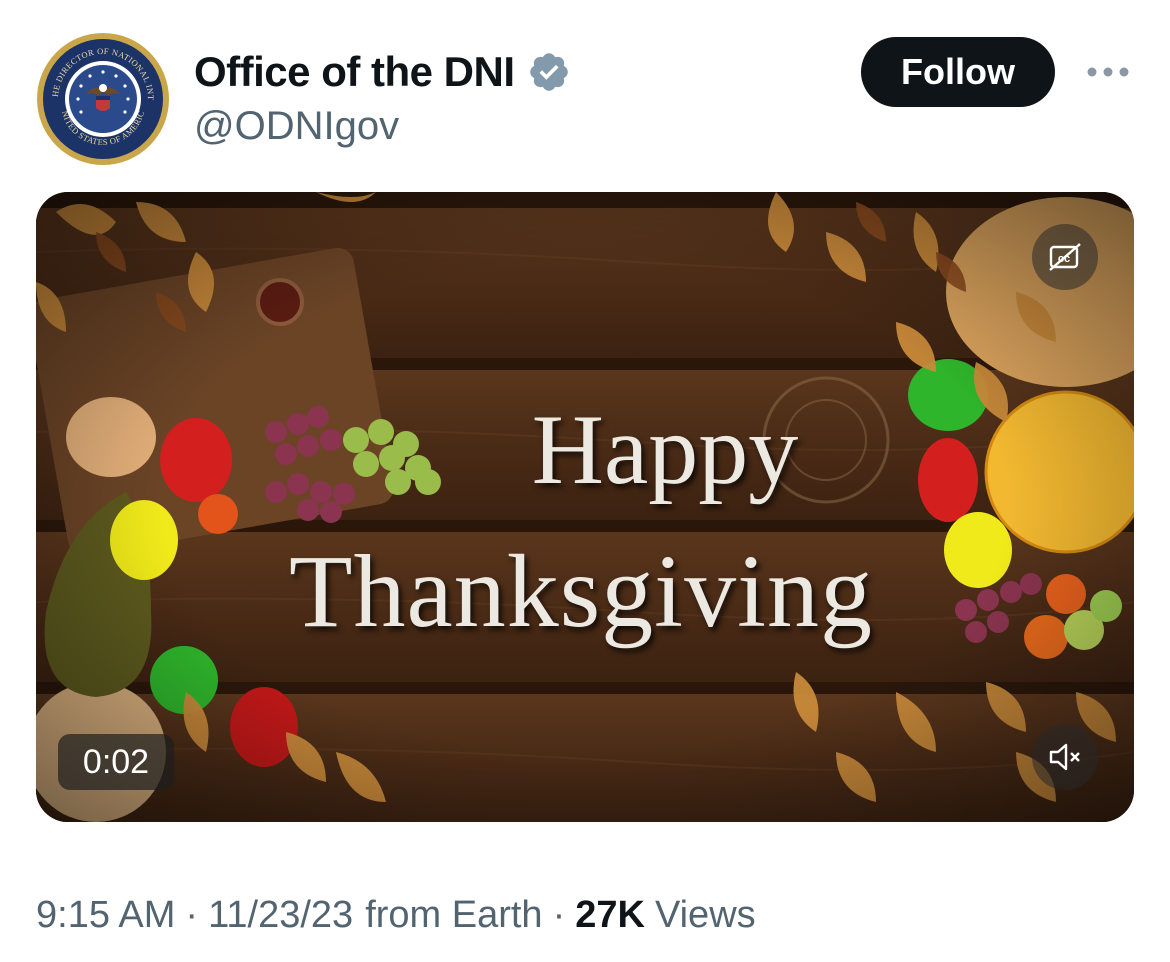  What do you see at coordinates (116, 762) in the screenshot?
I see `video-elapsed-time: 0:02` at bounding box center [116, 762].